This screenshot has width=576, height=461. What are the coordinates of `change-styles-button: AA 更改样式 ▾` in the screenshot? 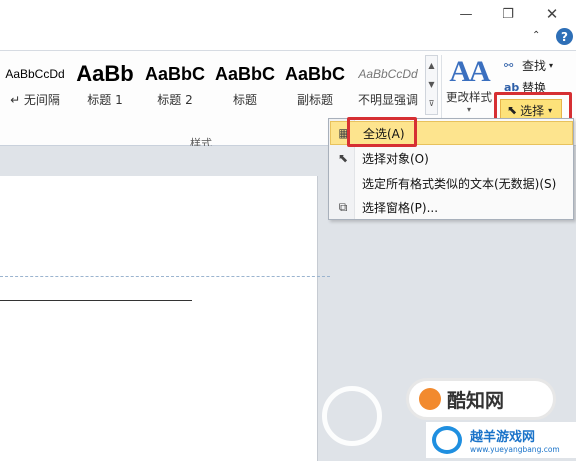 It's located at (469, 90).